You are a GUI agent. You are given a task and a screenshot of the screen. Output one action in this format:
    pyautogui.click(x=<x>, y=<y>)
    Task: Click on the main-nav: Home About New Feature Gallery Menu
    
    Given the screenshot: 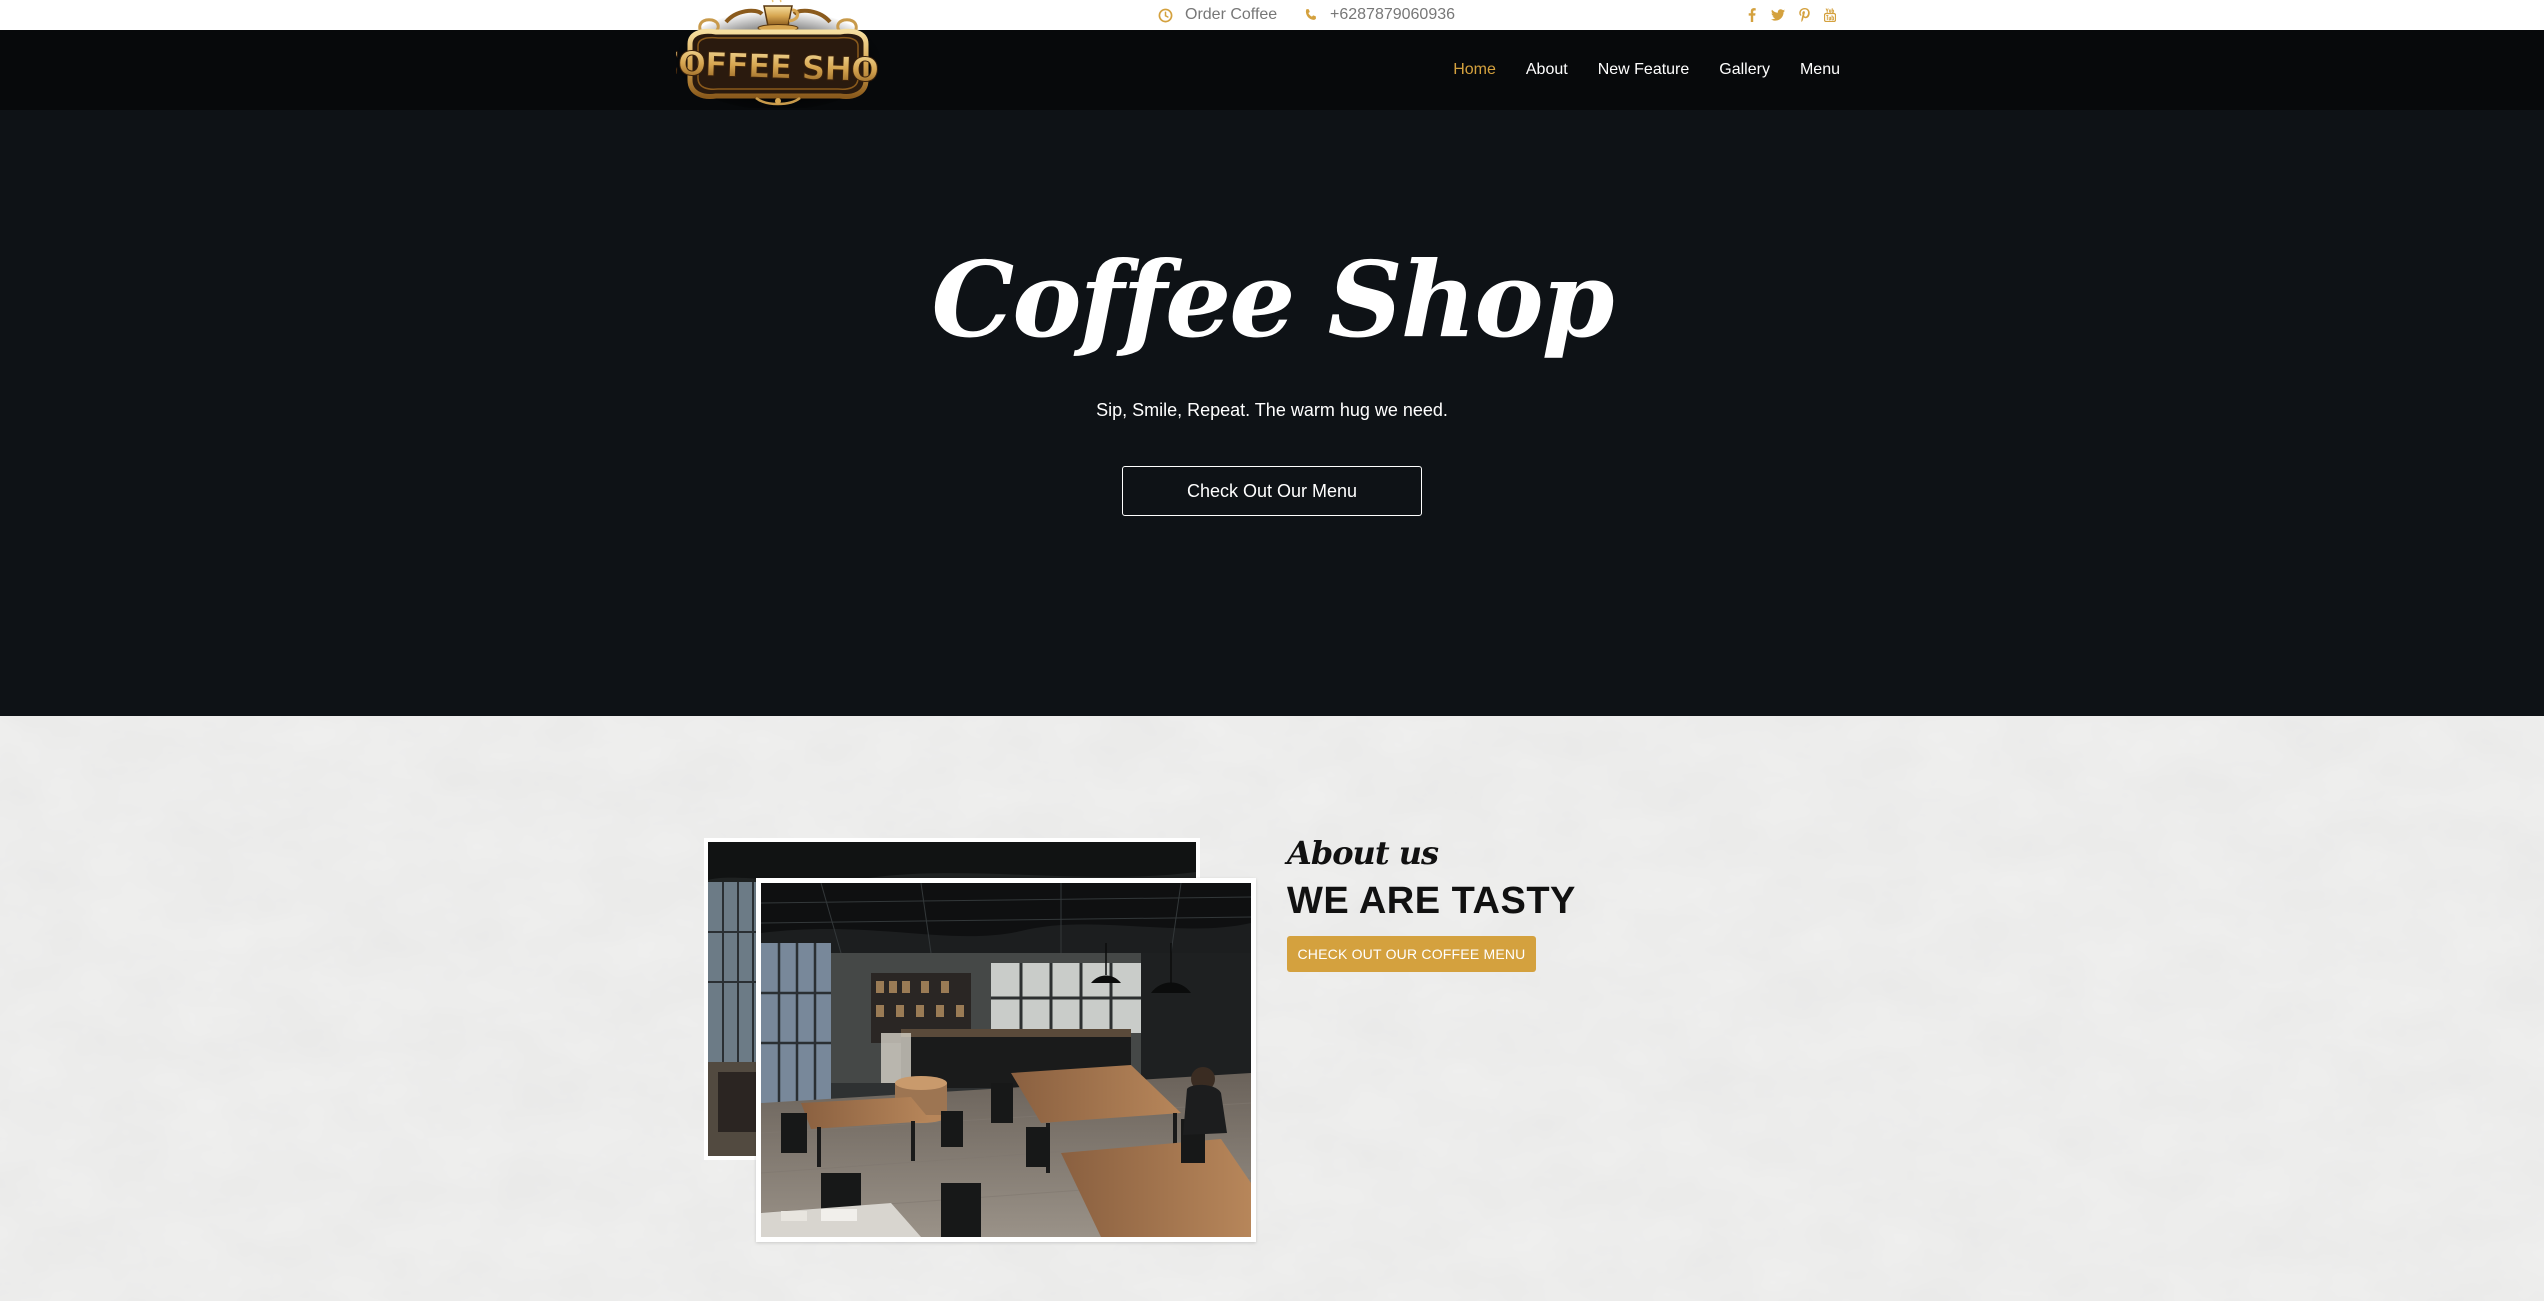 What is the action you would take?
    pyautogui.click(x=1646, y=70)
    